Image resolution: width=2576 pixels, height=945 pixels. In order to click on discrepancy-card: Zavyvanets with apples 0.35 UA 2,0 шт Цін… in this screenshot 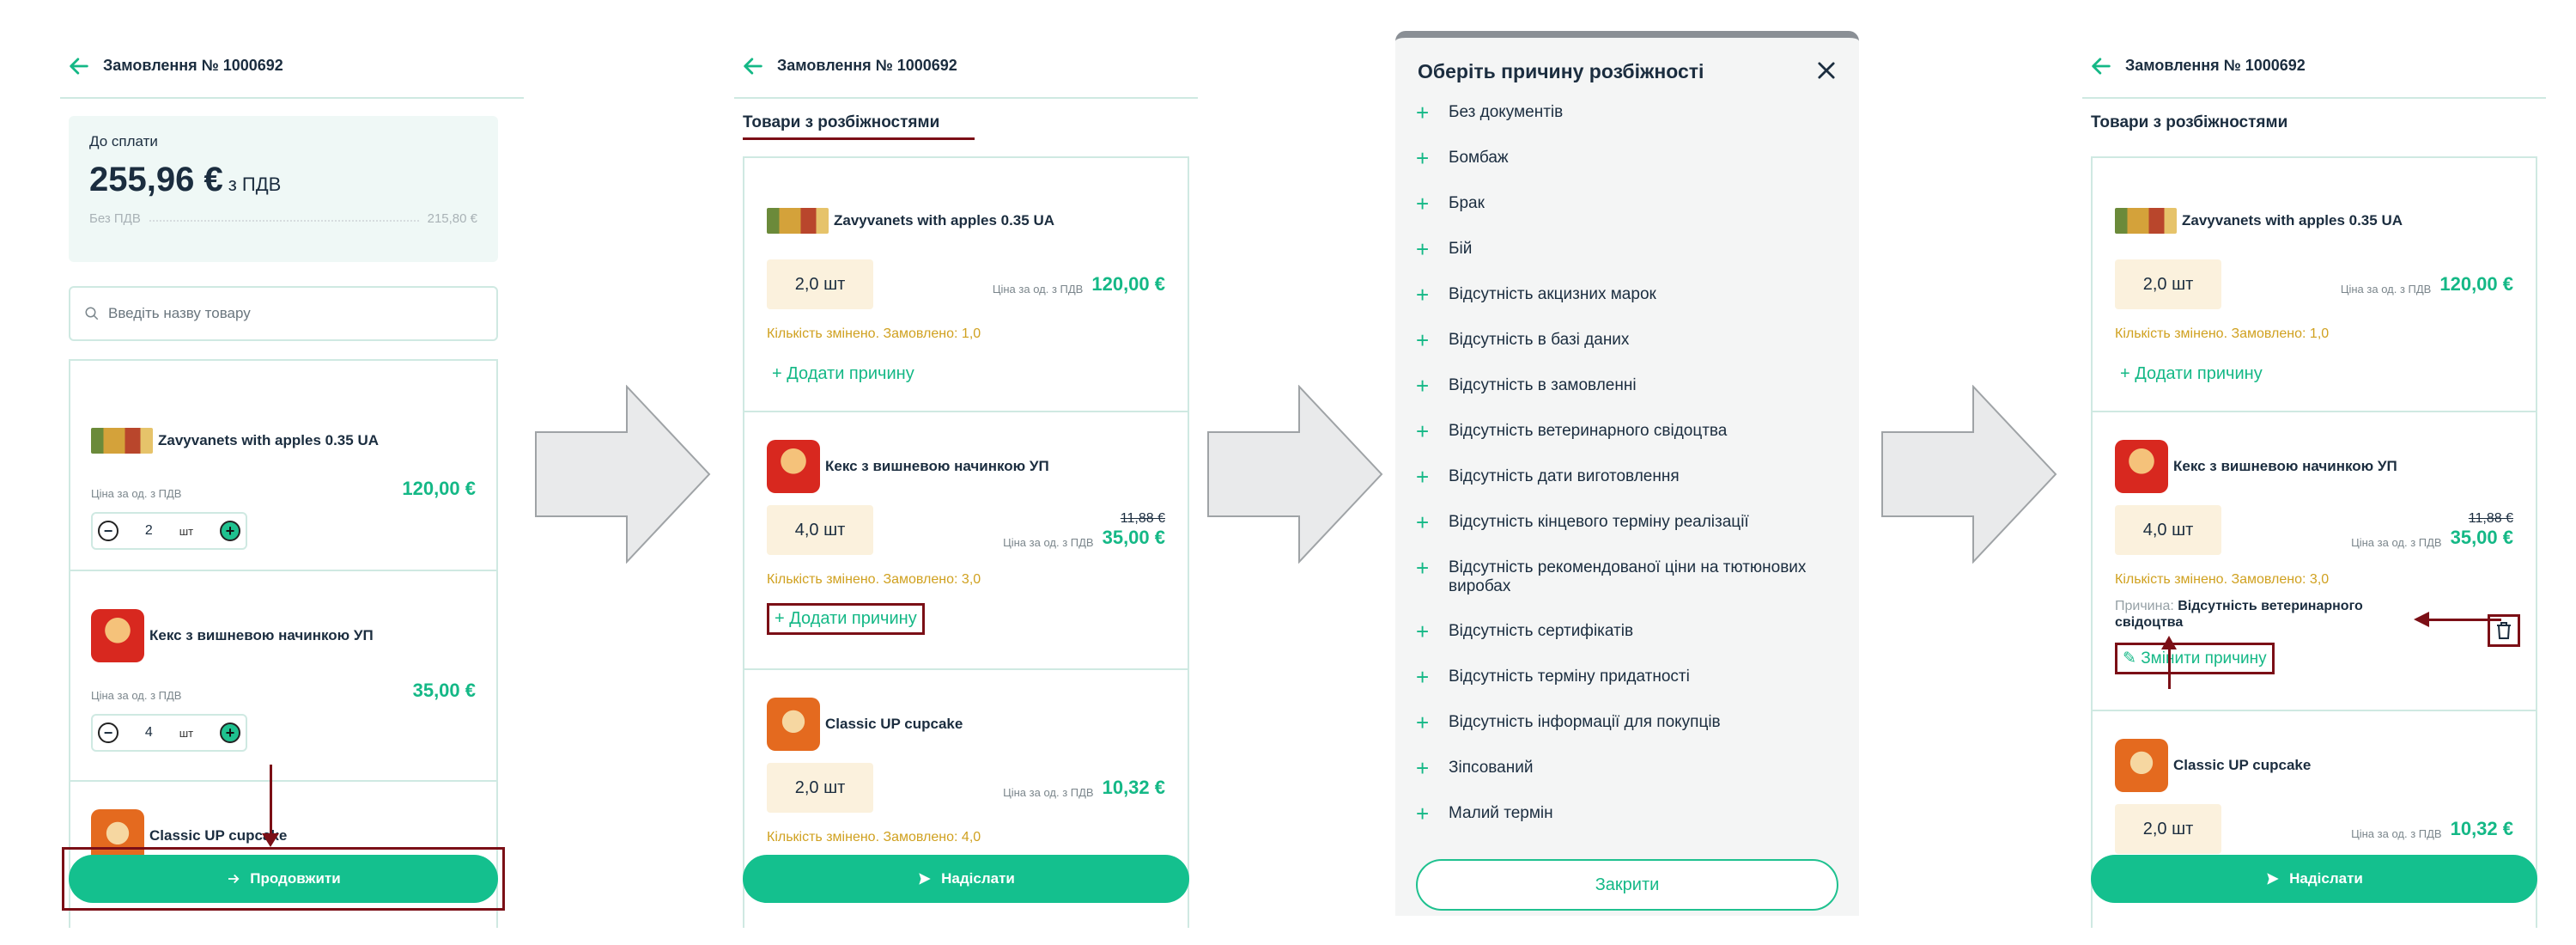, I will do `click(966, 285)`.